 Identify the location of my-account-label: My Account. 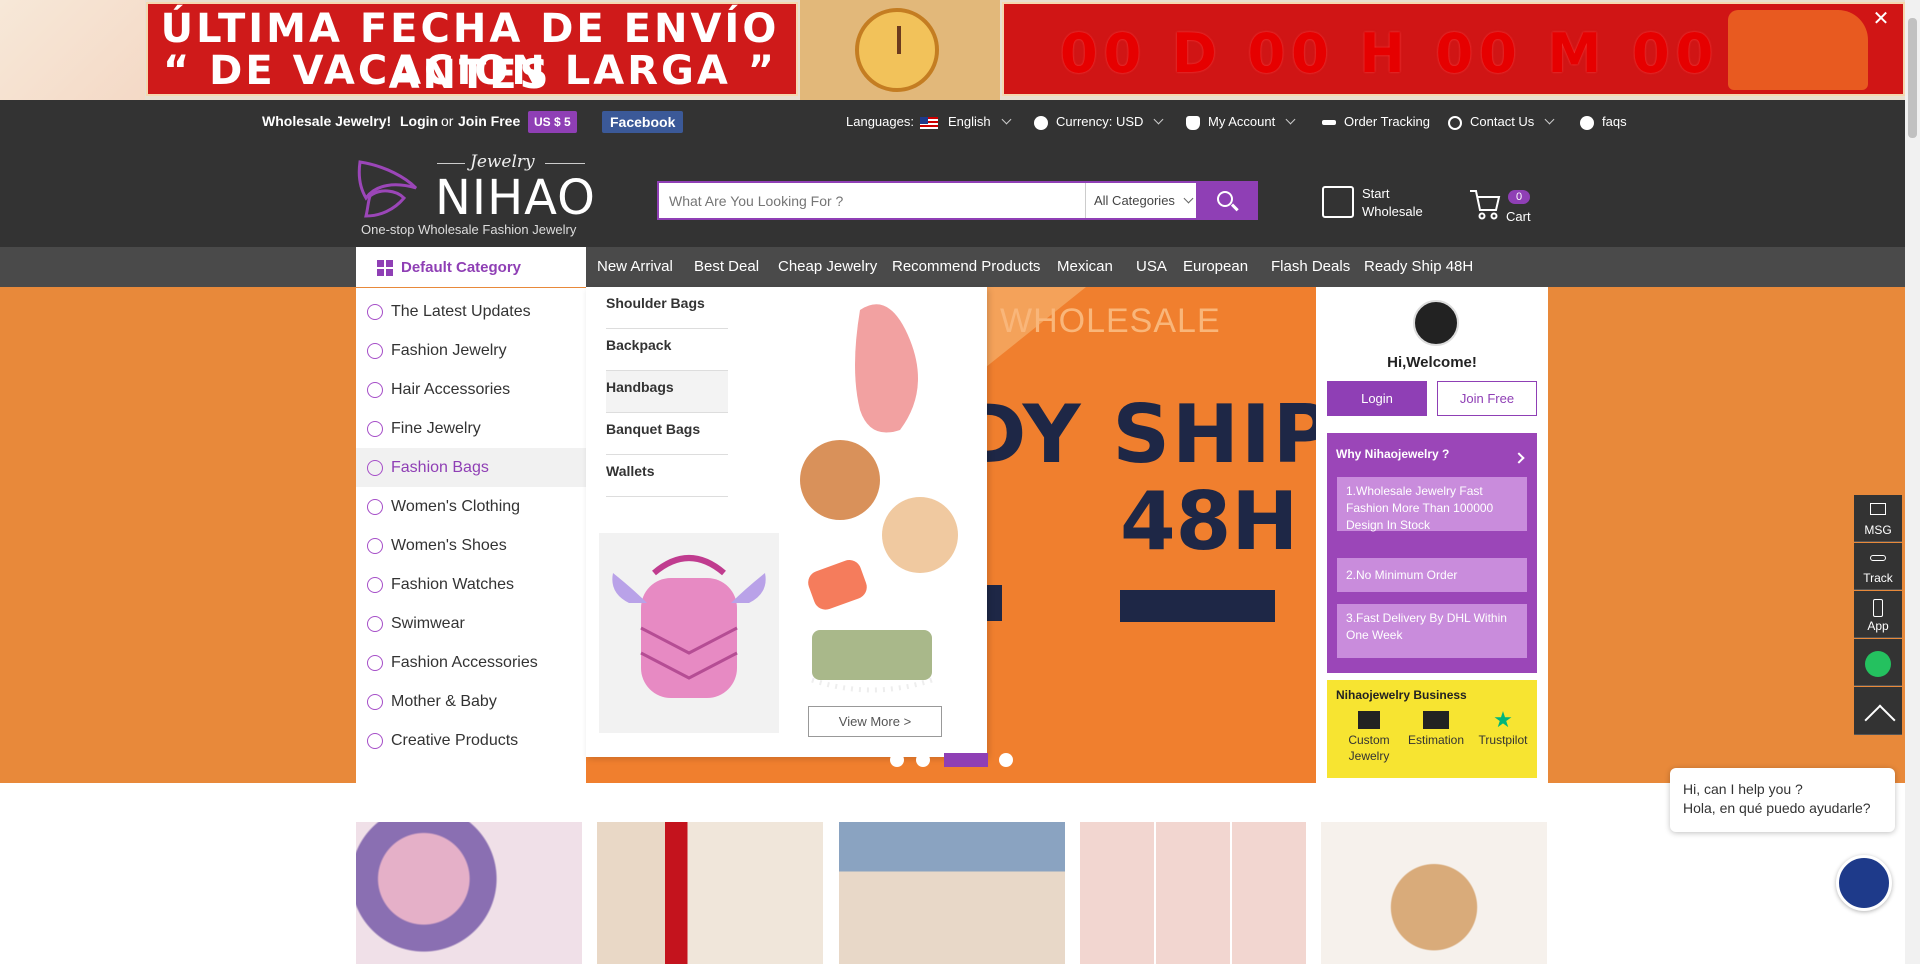
(1242, 121).